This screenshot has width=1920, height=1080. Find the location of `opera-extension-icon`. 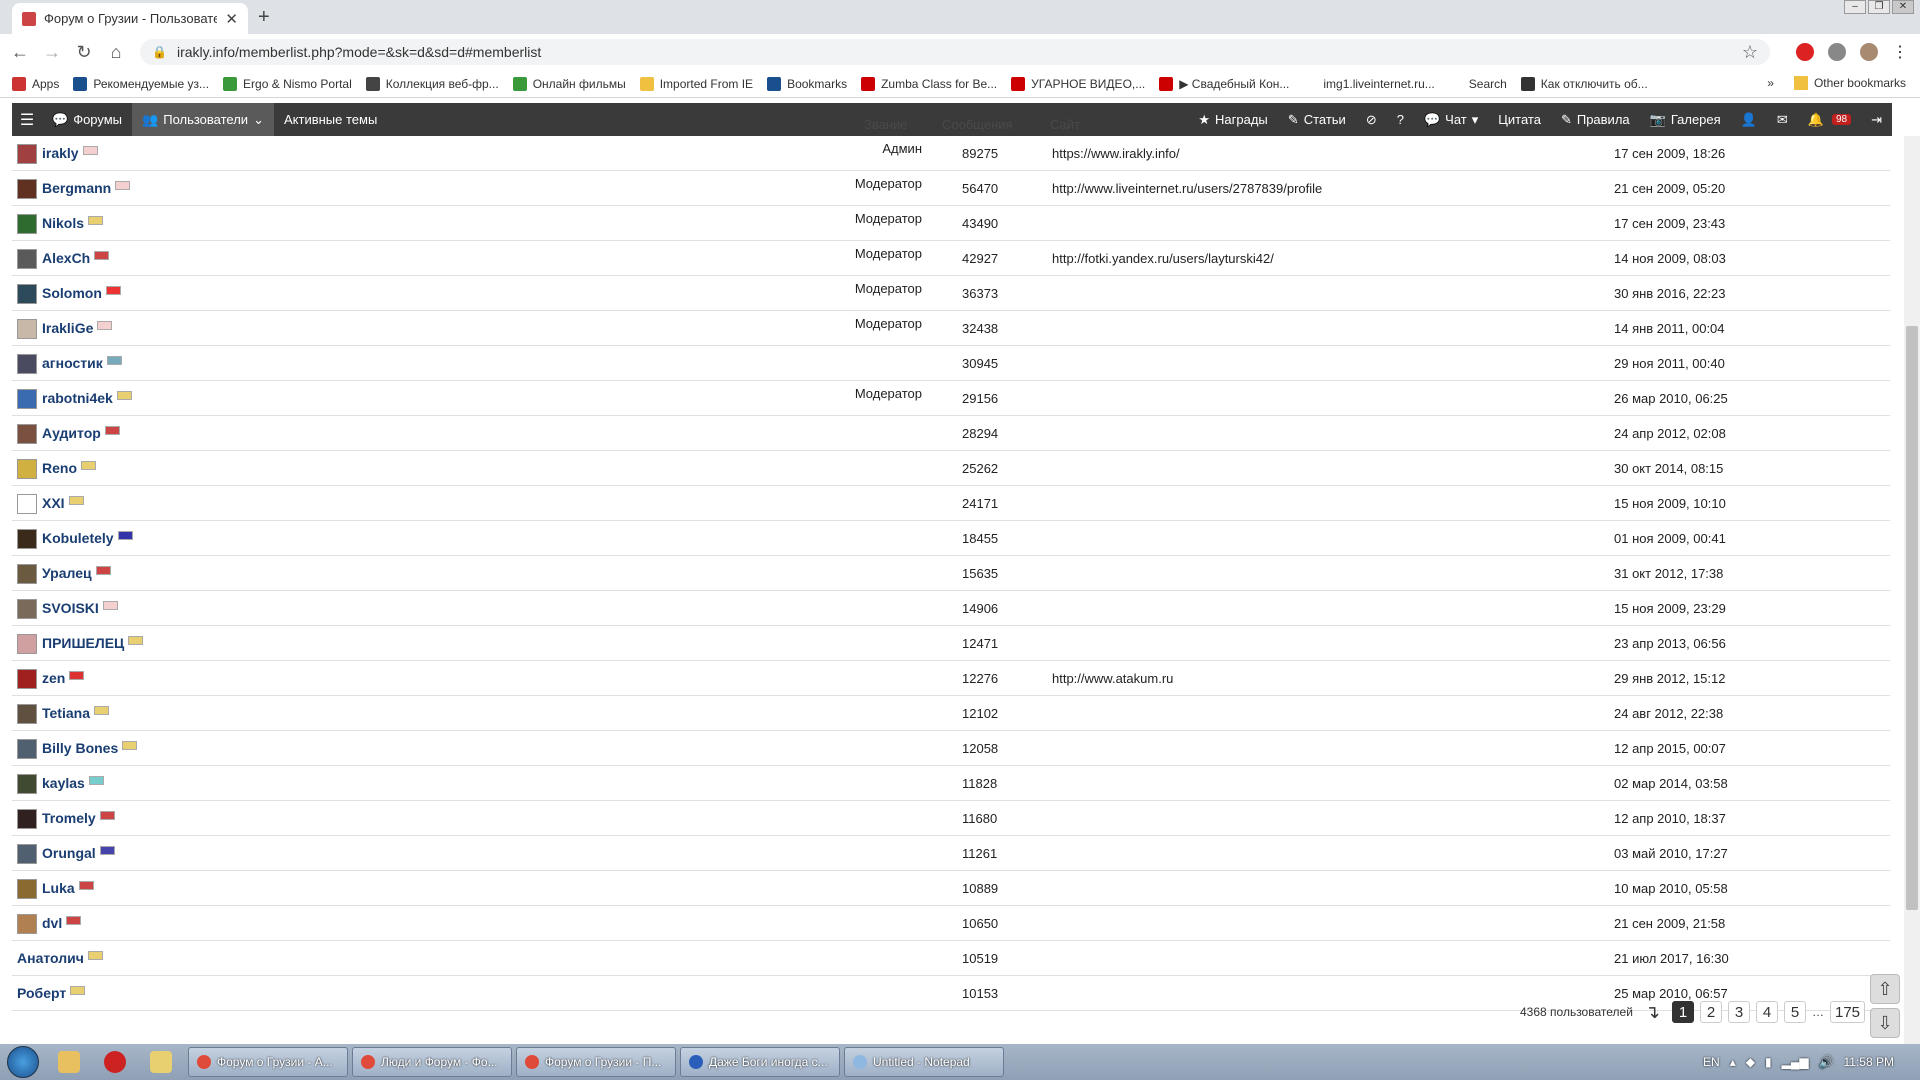

opera-extension-icon is located at coordinates (1805, 52).